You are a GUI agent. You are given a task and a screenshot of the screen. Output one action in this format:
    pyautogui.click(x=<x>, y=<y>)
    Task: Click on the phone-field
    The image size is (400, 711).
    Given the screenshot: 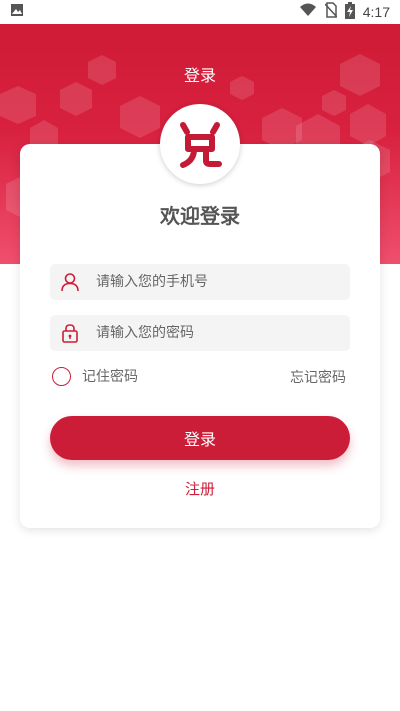 What is the action you would take?
    pyautogui.click(x=200, y=282)
    